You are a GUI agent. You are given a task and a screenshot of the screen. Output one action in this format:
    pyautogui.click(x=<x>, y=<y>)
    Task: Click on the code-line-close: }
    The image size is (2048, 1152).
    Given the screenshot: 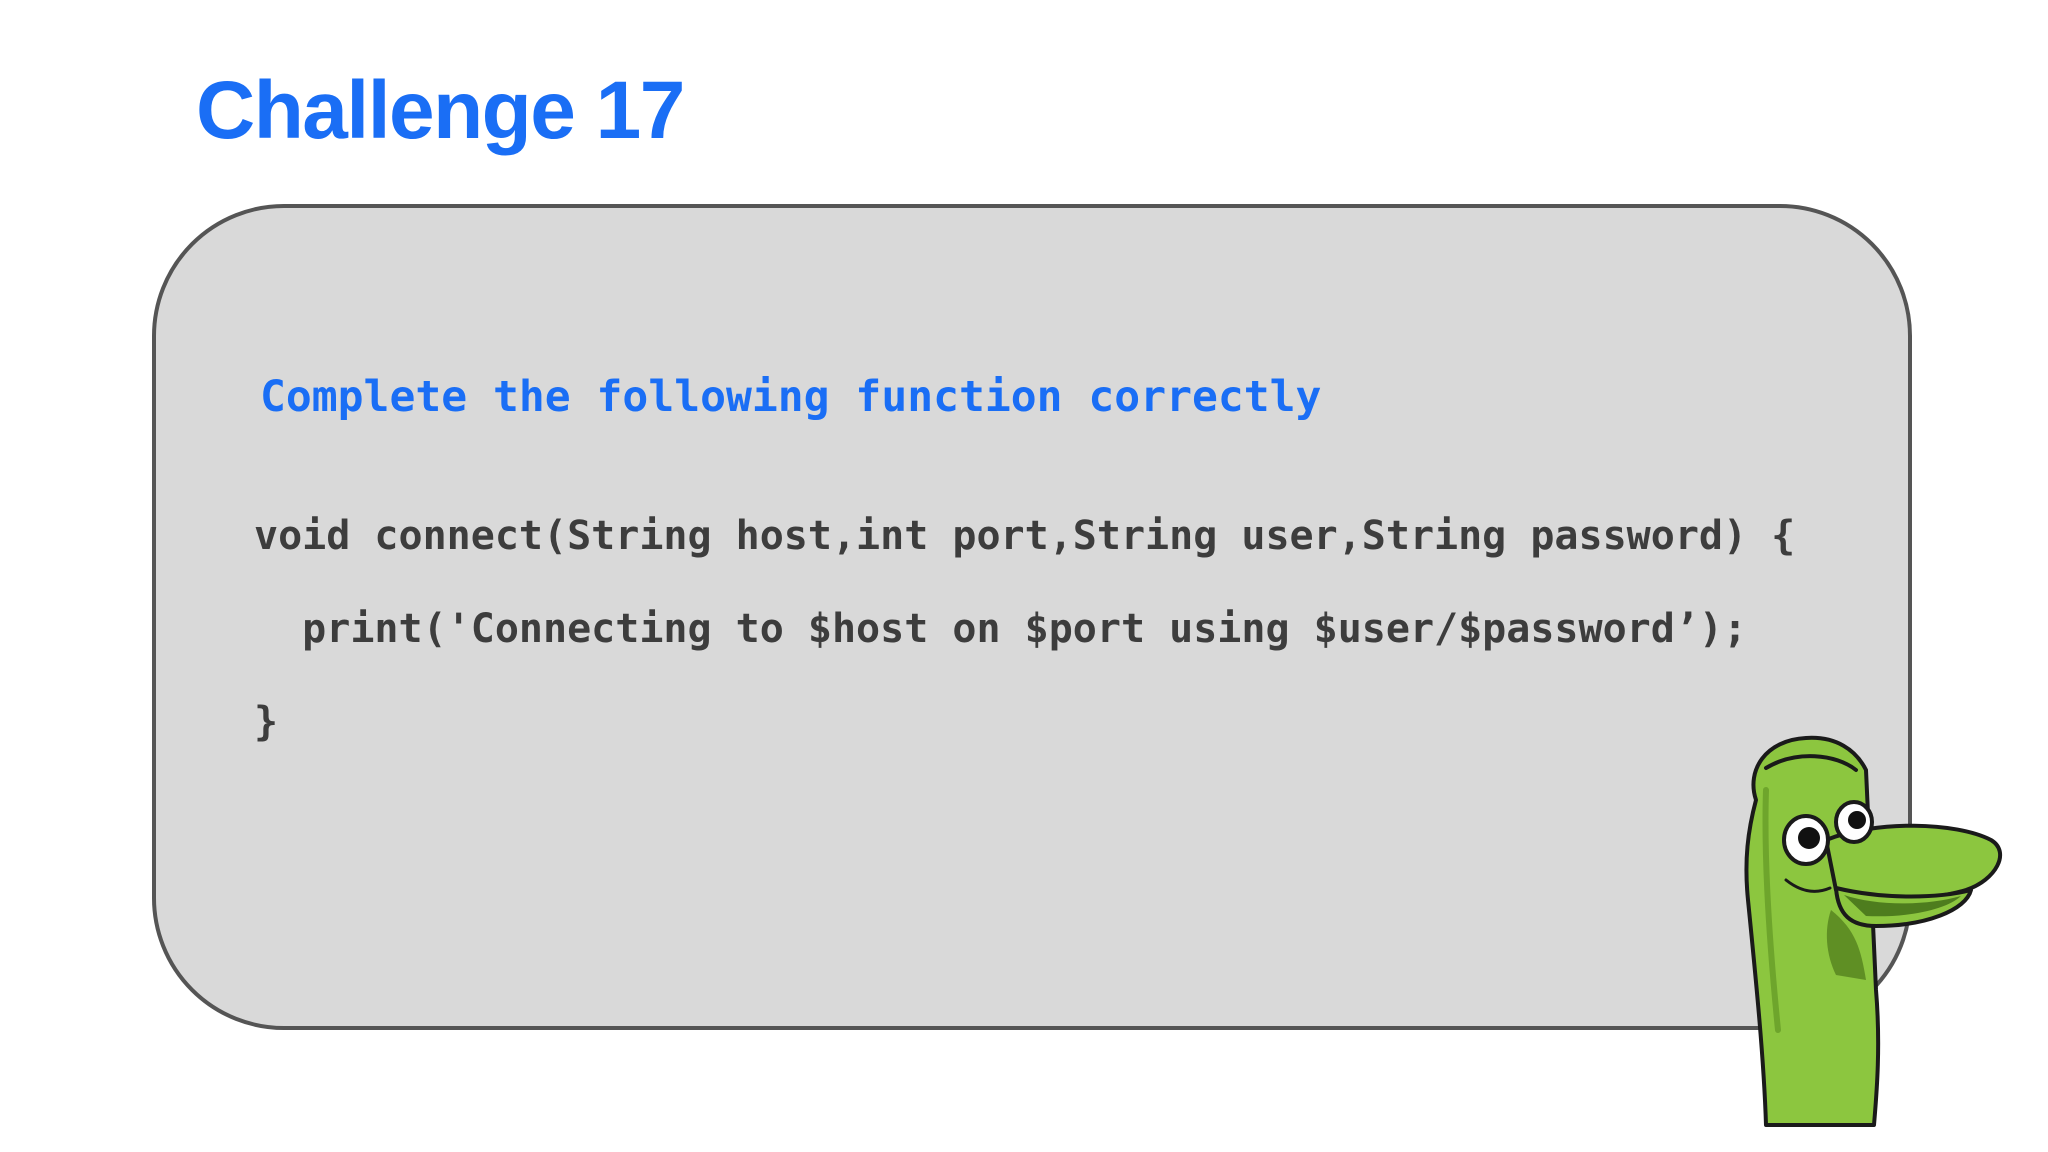 What is the action you would take?
    pyautogui.click(x=266, y=722)
    